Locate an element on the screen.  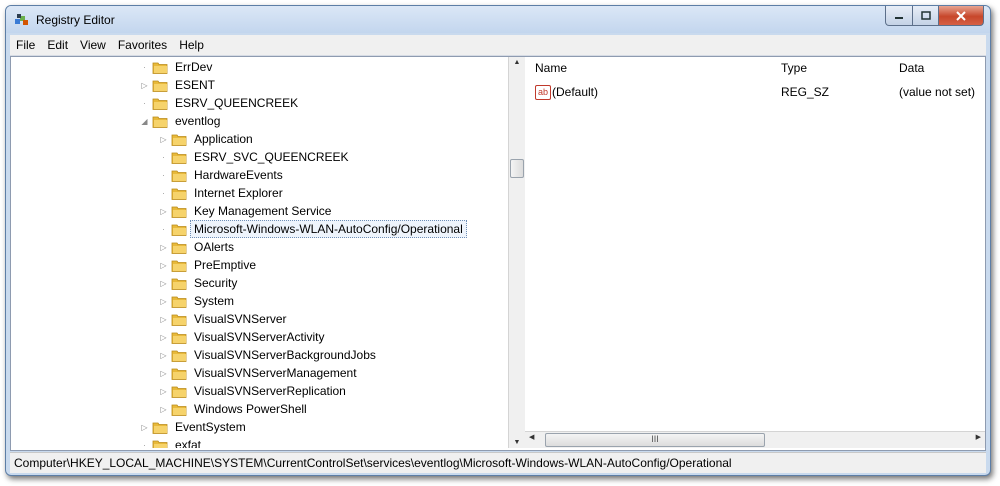
tree-node-label: VisualSVNServerManagement is located at coordinates (275, 373).